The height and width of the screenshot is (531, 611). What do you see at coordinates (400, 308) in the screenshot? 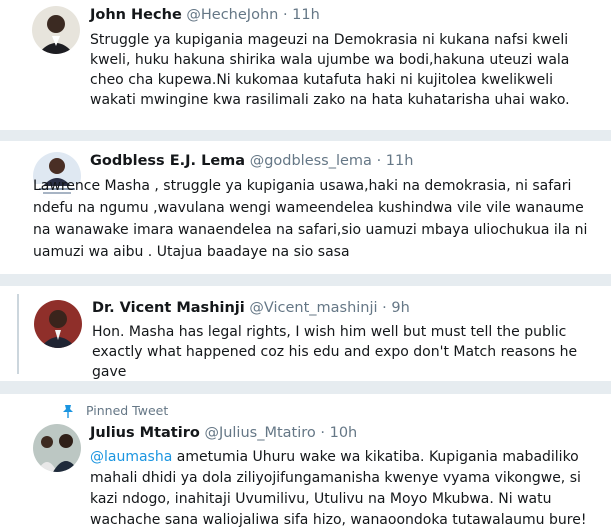
I see `tweet-time: 9h` at bounding box center [400, 308].